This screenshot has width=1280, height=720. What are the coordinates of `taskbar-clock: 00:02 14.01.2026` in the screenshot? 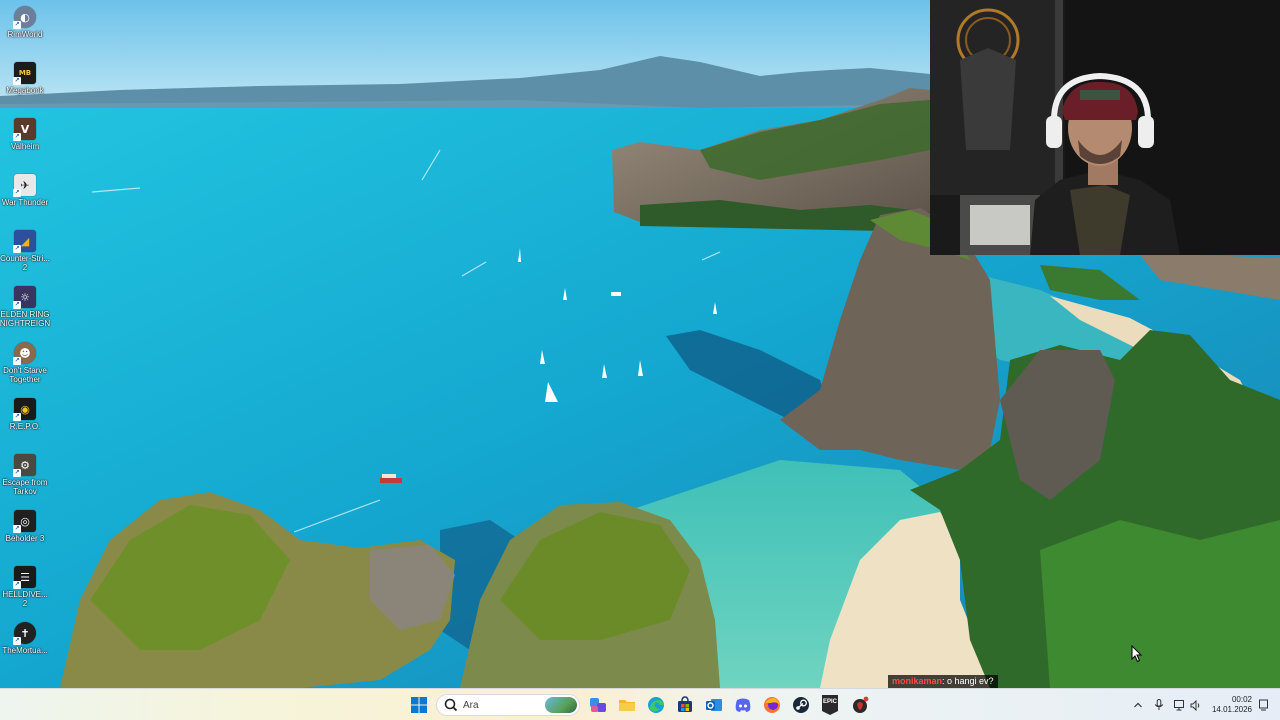 It's located at (1229, 705).